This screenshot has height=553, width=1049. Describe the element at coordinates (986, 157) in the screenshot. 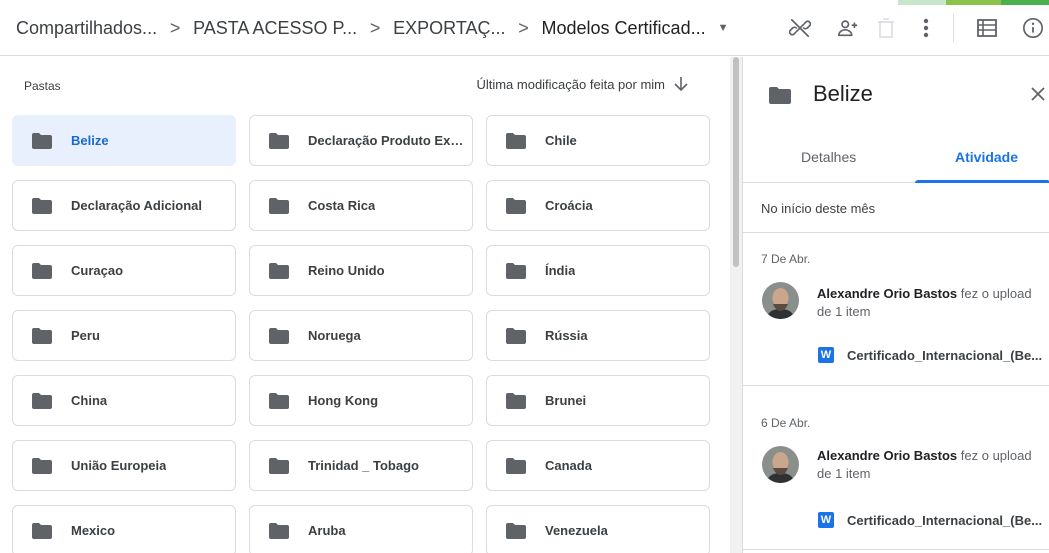

I see `tab-atividade: Atividade` at that location.